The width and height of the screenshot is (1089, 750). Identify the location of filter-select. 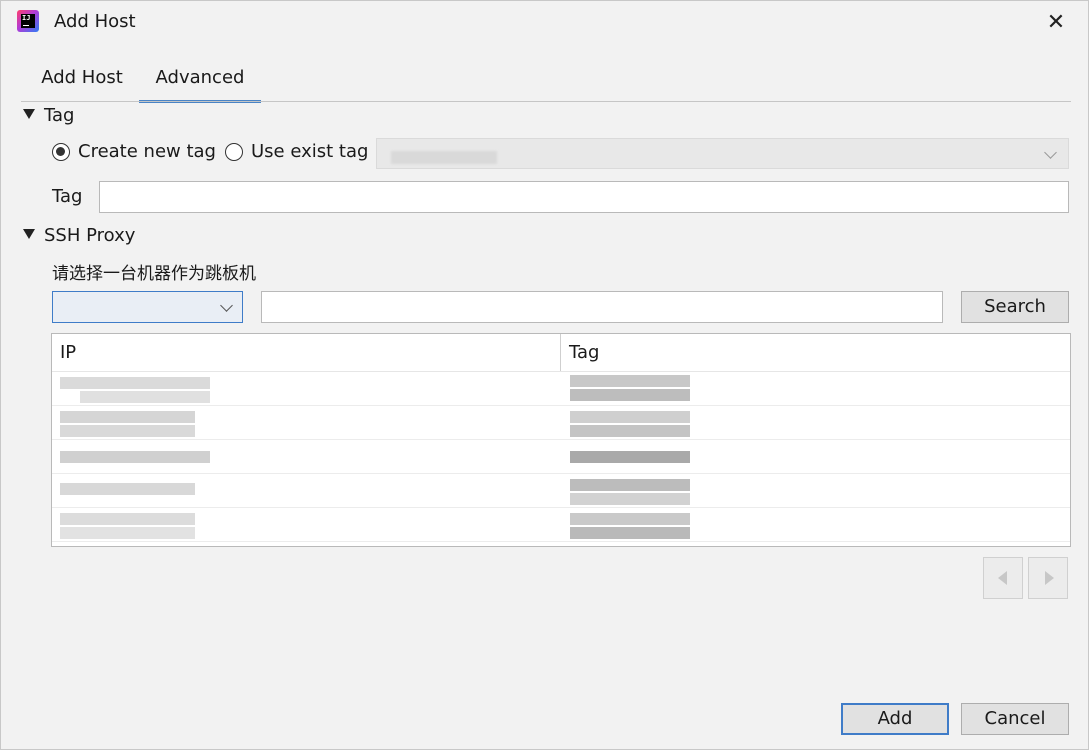
(147, 307).